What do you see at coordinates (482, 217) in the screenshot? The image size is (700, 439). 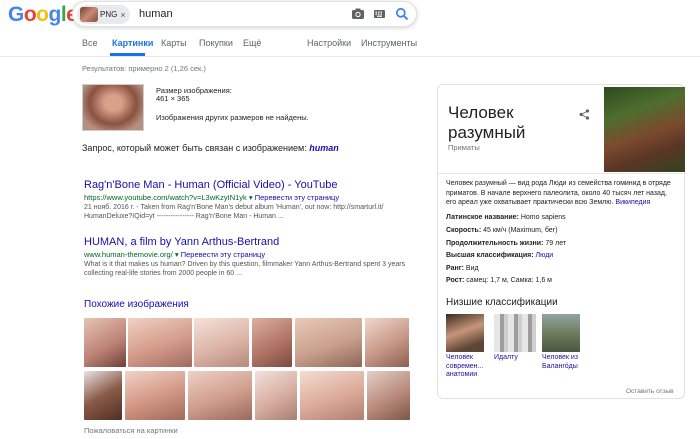 I see `fact-label: Латинское название:` at bounding box center [482, 217].